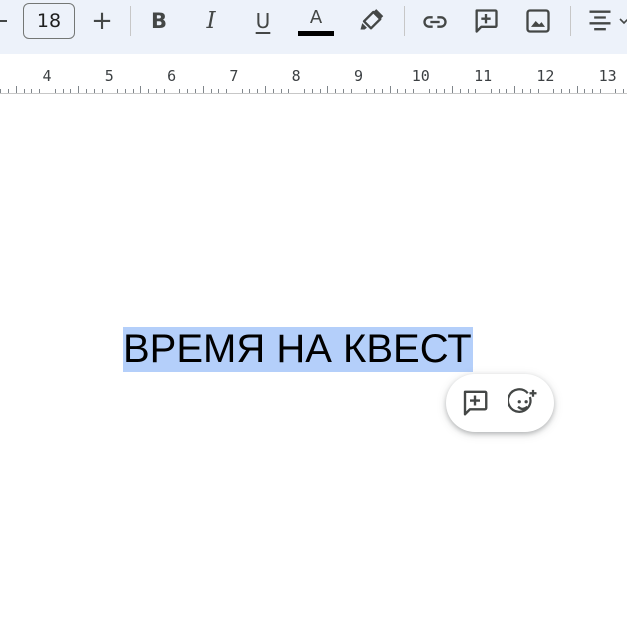  I want to click on align-center-icon, so click(600, 20).